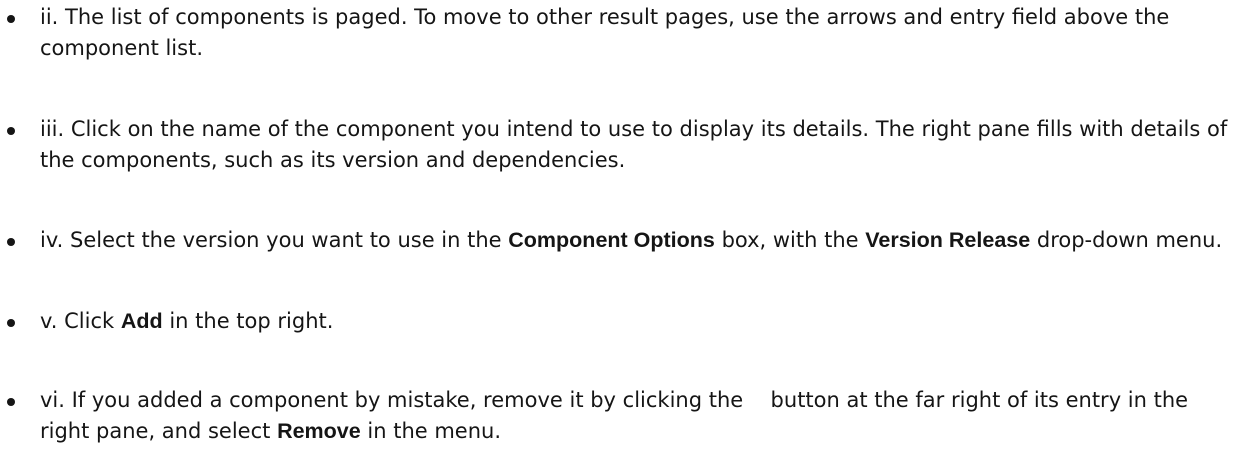  Describe the element at coordinates (431, 431) in the screenshot. I see `step-text-part: in the menu.` at that location.